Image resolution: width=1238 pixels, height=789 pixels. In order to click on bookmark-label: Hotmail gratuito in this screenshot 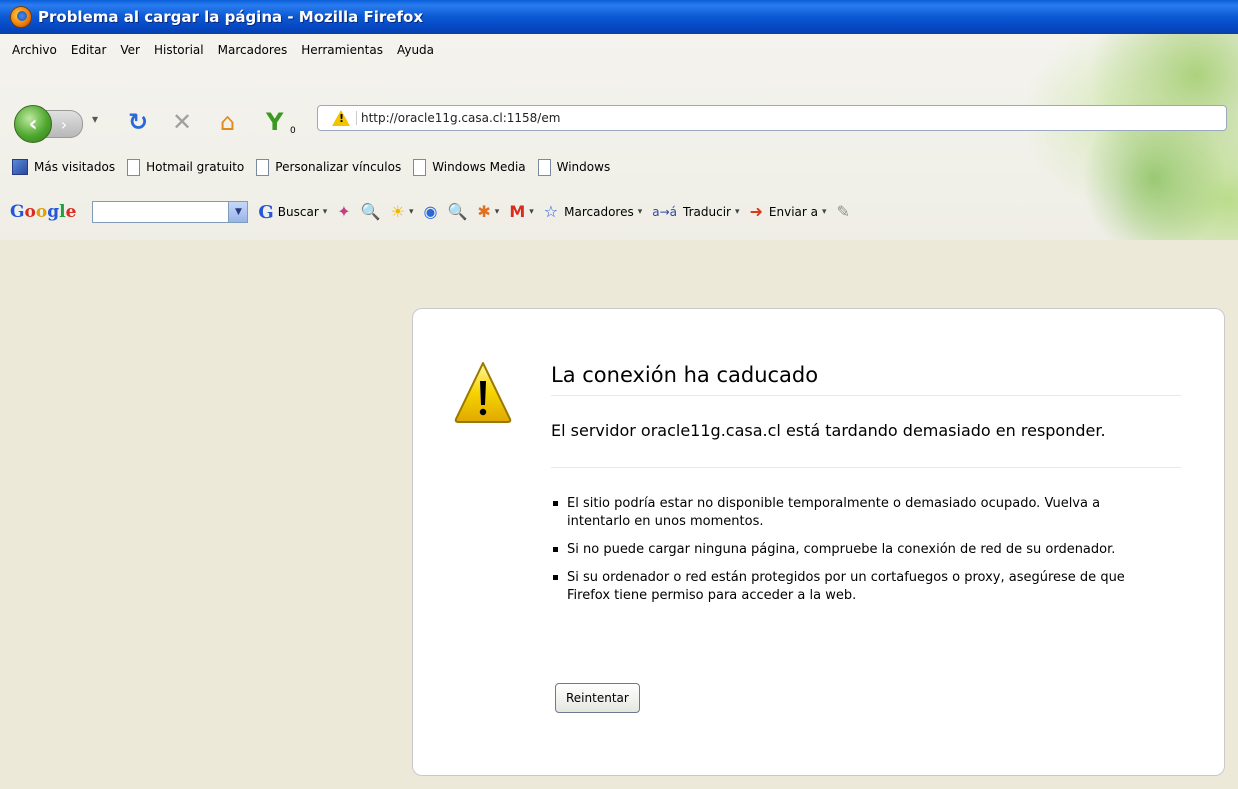, I will do `click(195, 167)`.